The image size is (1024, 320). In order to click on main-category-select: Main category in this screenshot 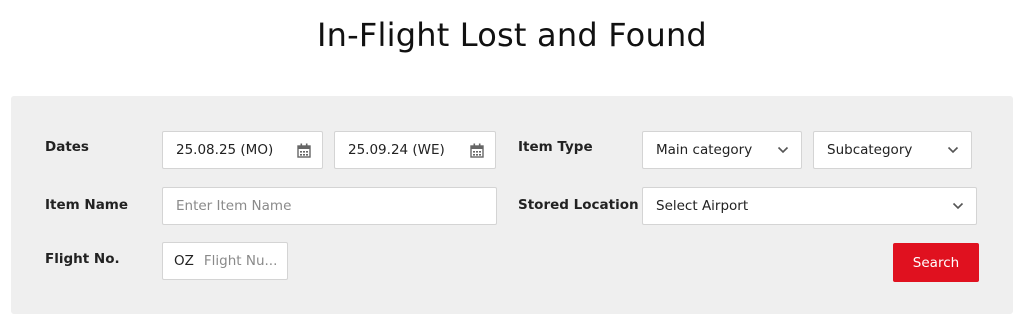, I will do `click(722, 150)`.